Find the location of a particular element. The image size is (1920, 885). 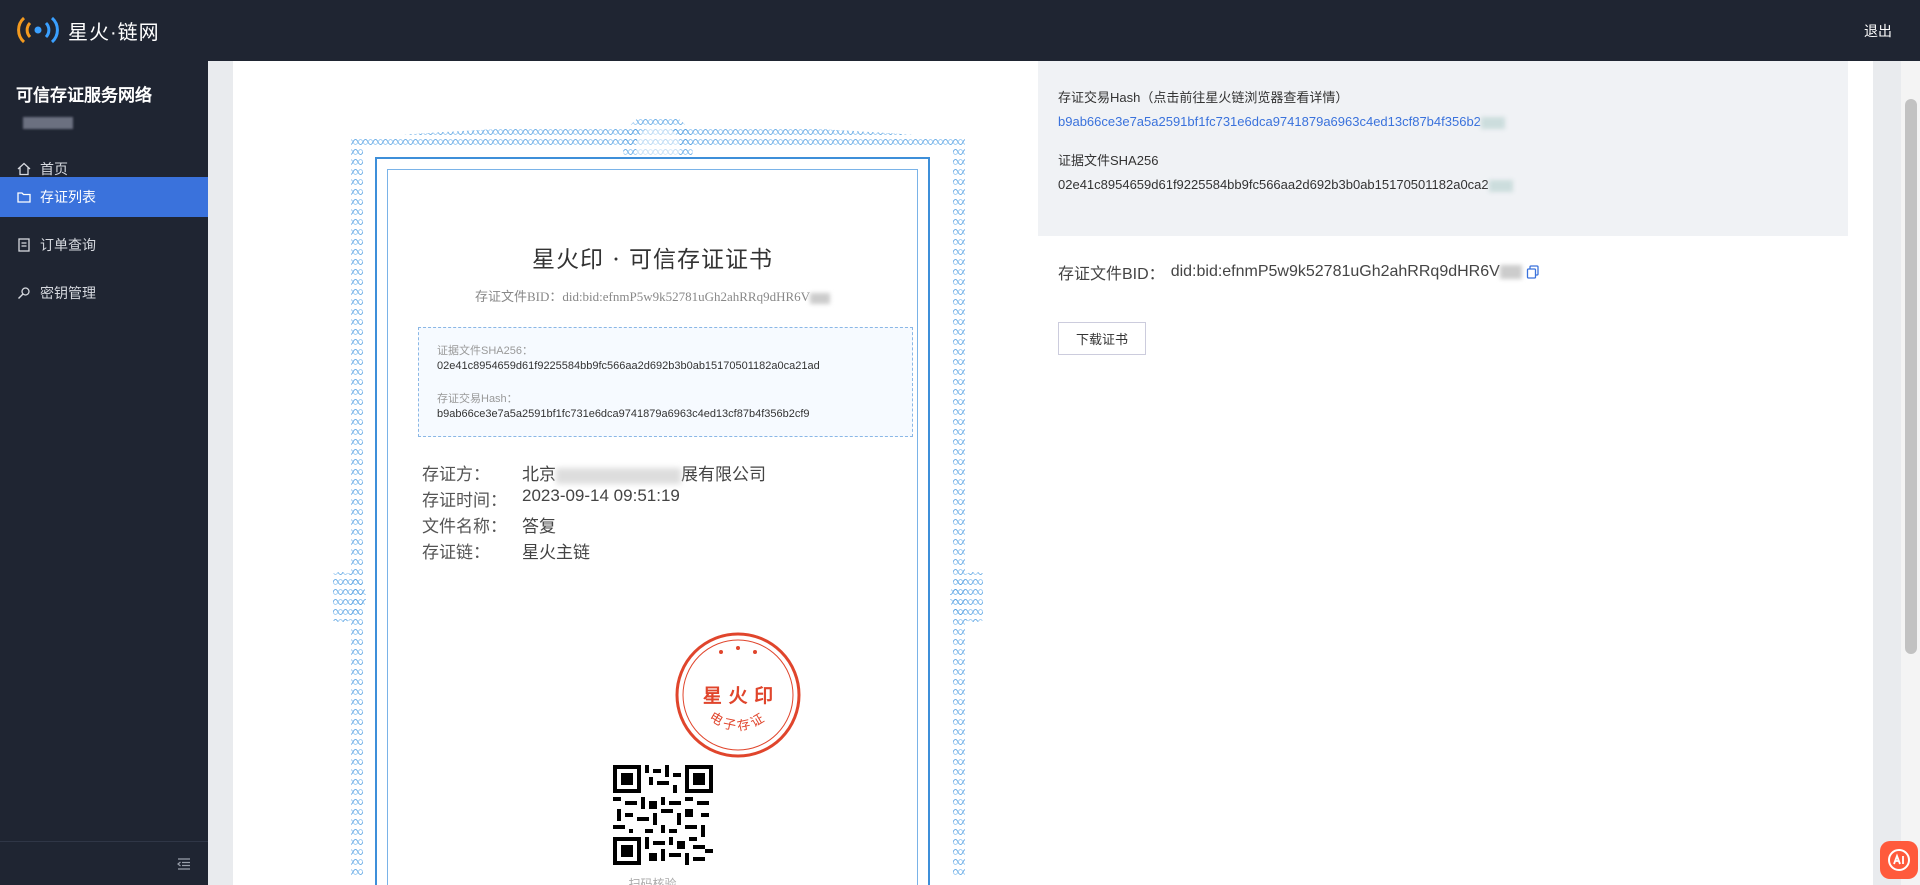

certificate-info-time: 存证时间： 2023-09-14 09:51:19 is located at coordinates (551, 498).